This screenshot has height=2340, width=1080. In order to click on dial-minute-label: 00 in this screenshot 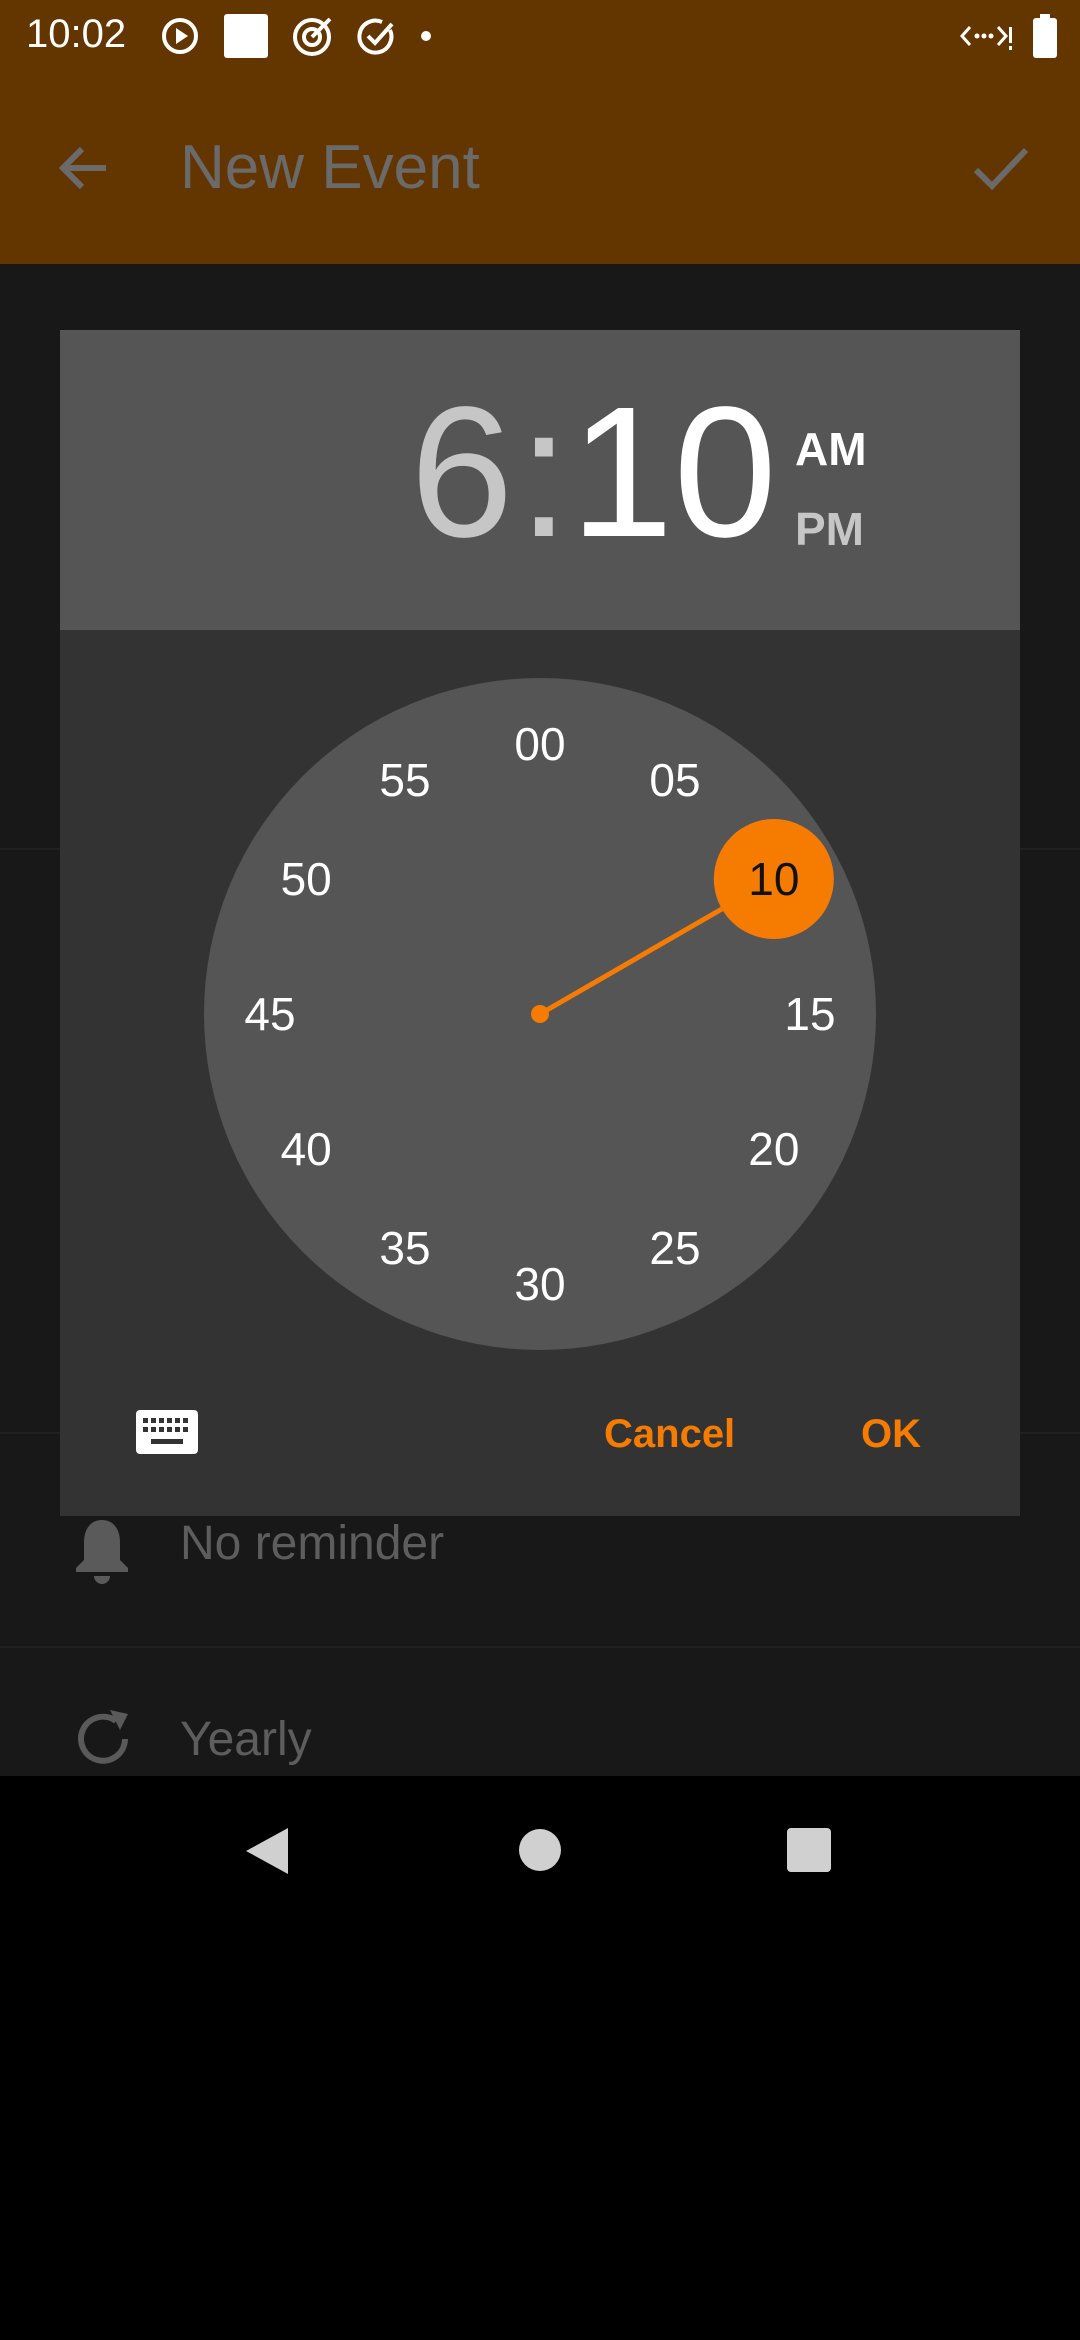, I will do `click(539, 744)`.